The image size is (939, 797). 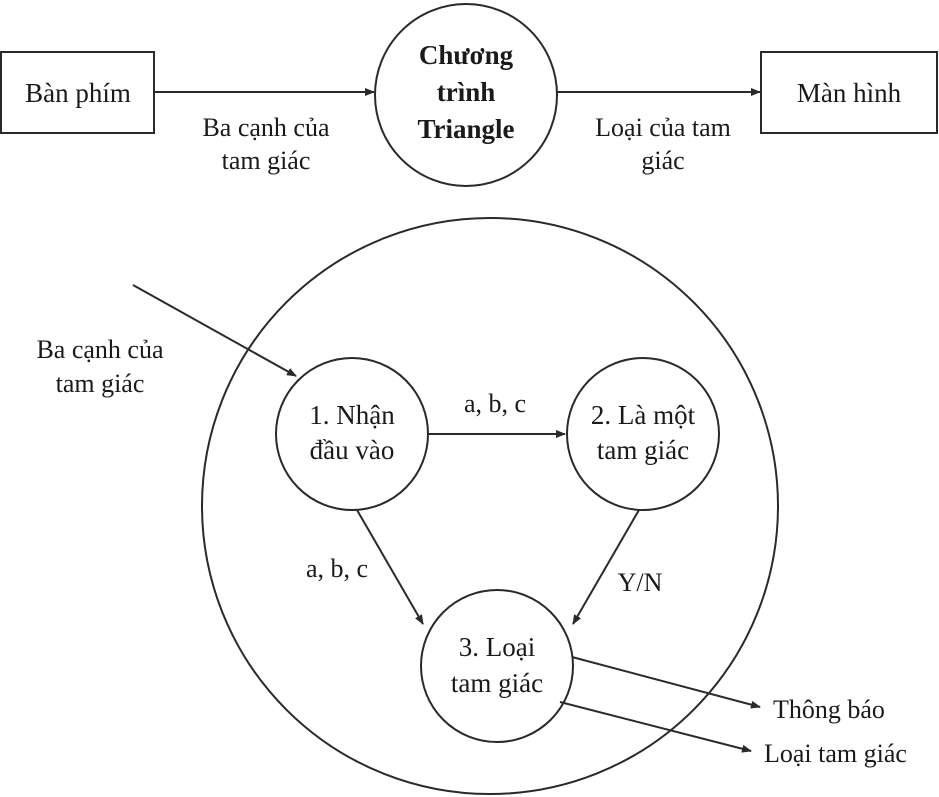 I want to click on external-input-label-line1: Ba cạnh của, so click(x=100, y=349).